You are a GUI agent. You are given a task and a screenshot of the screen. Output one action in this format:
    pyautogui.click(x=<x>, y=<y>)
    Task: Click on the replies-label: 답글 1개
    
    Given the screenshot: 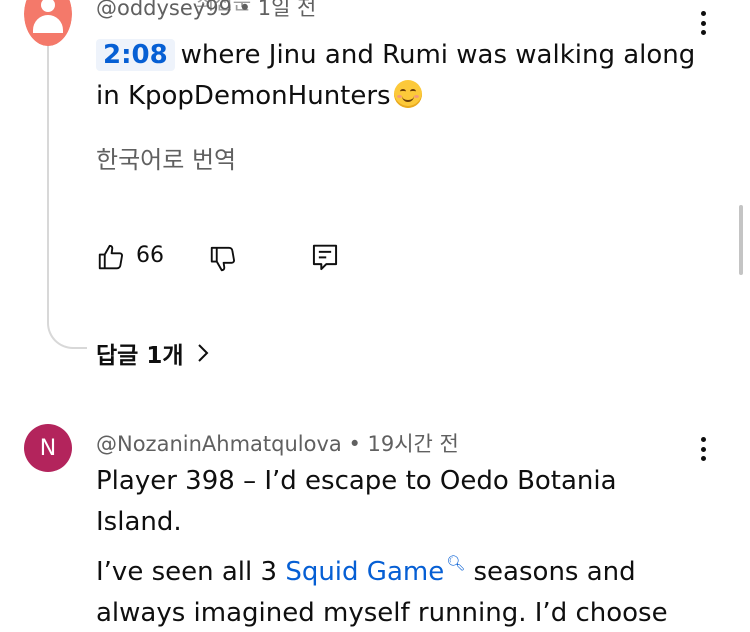 What is the action you would take?
    pyautogui.click(x=140, y=356)
    